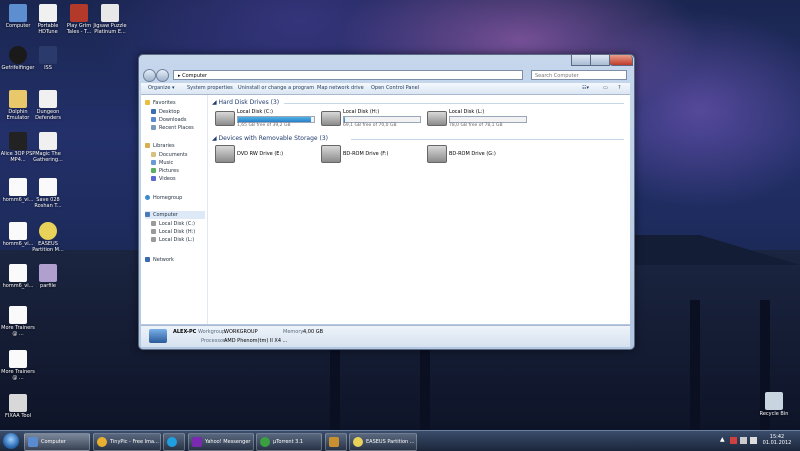  I want to click on nav-videos: Videos, so click(163, 179).